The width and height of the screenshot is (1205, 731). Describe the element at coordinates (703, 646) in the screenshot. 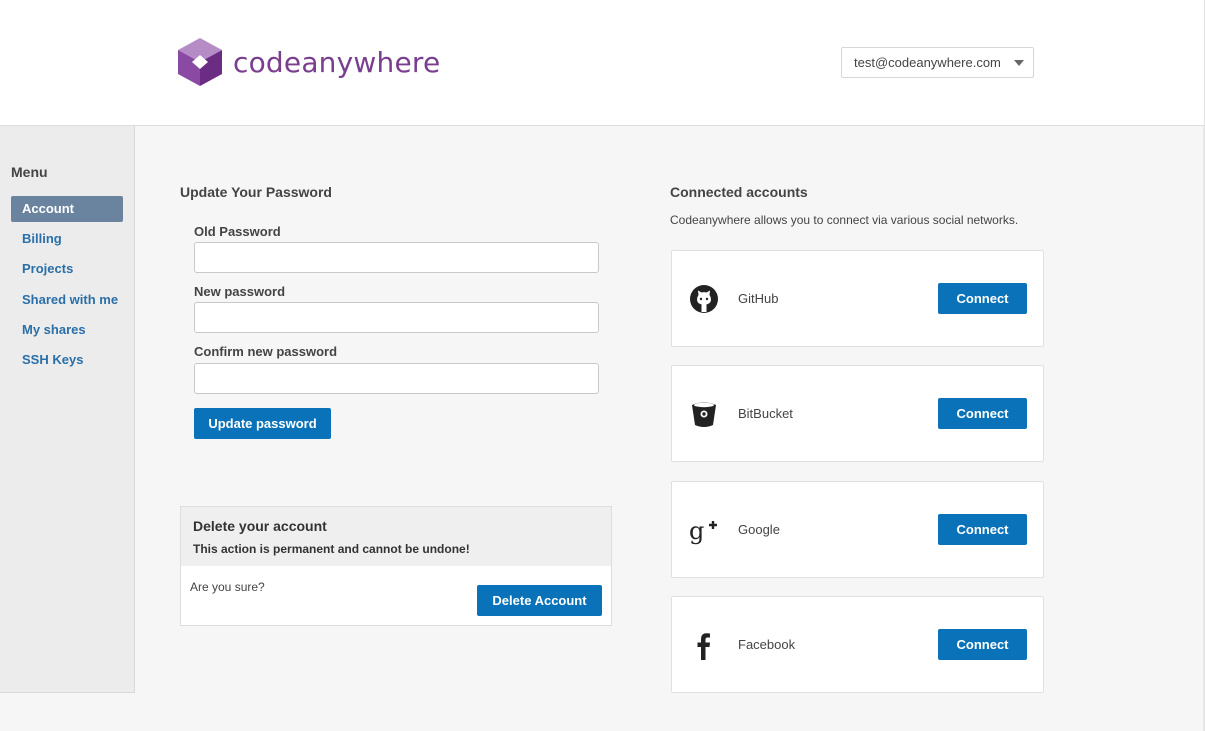

I see `facebook-icon` at that location.